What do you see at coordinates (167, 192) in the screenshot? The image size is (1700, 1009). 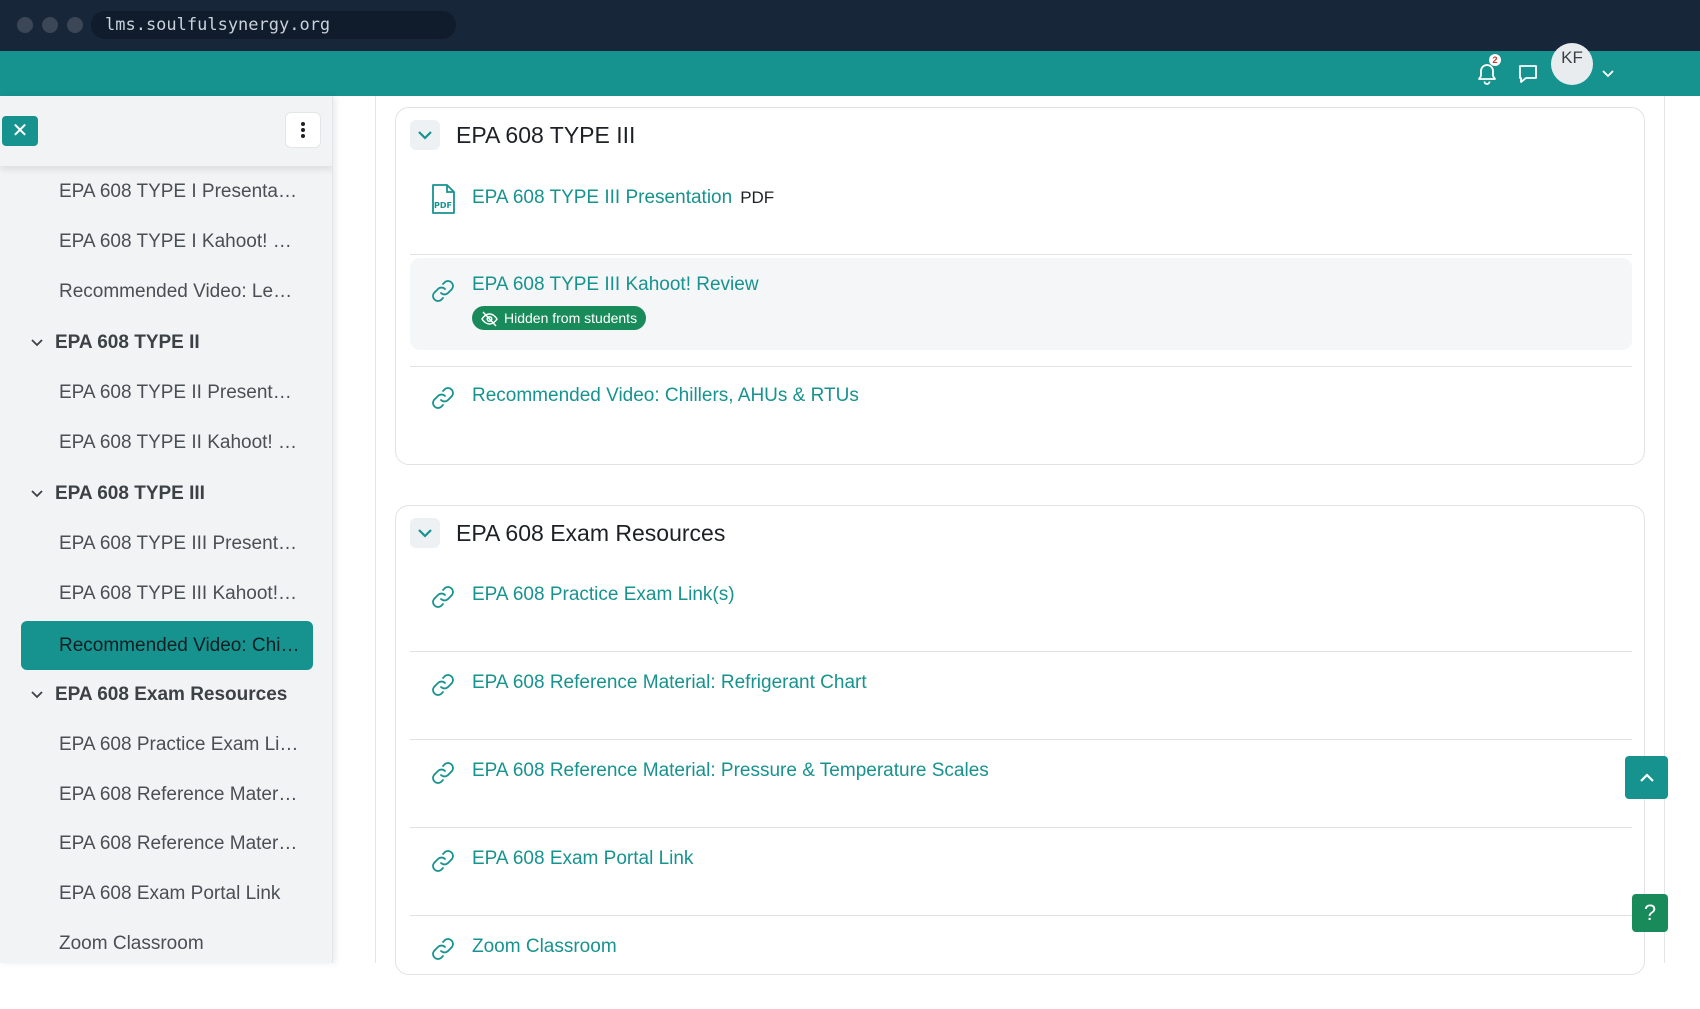 I see `course-index-item: EPA 608 TYPE I Presentation PDF` at bounding box center [167, 192].